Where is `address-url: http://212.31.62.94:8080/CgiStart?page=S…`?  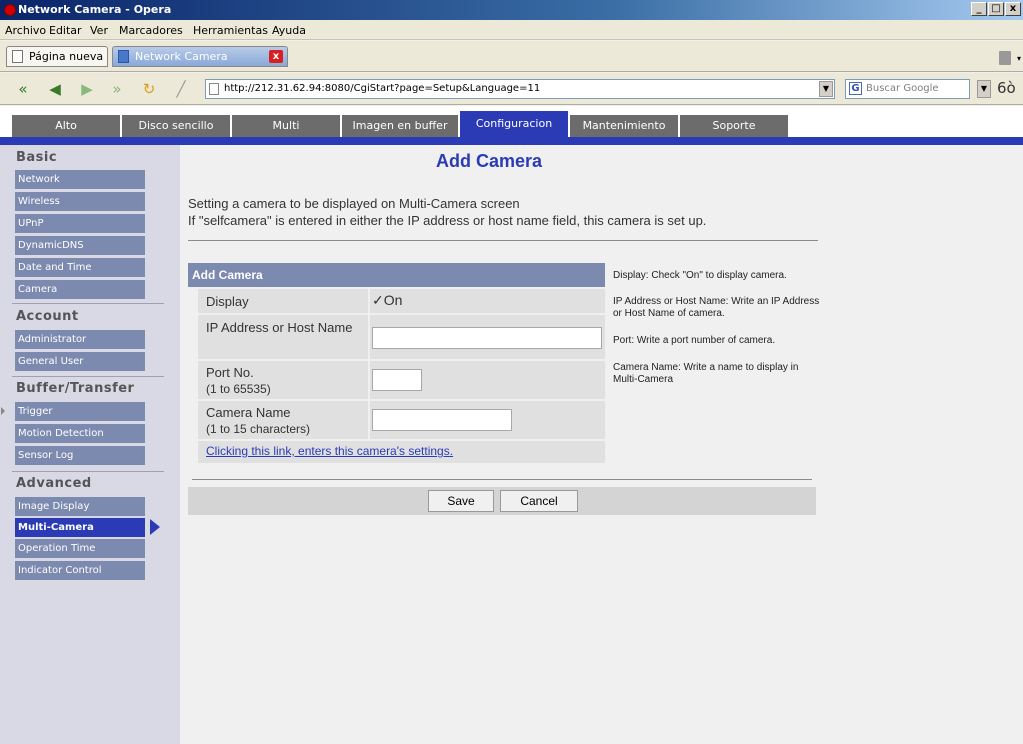
address-url: http://212.31.62.94:8080/CgiStart?page=S… is located at coordinates (382, 88).